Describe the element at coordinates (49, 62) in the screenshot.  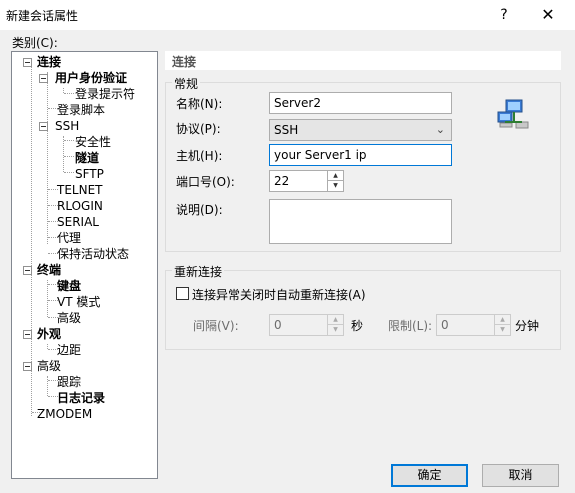
I see `tree-item-connection: 连接` at that location.